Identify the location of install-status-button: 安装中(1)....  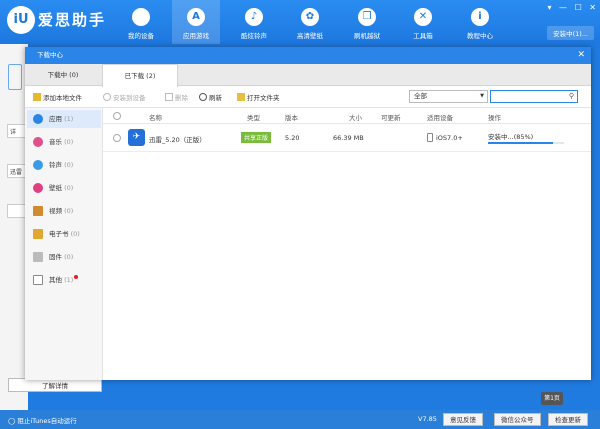
(570, 33).